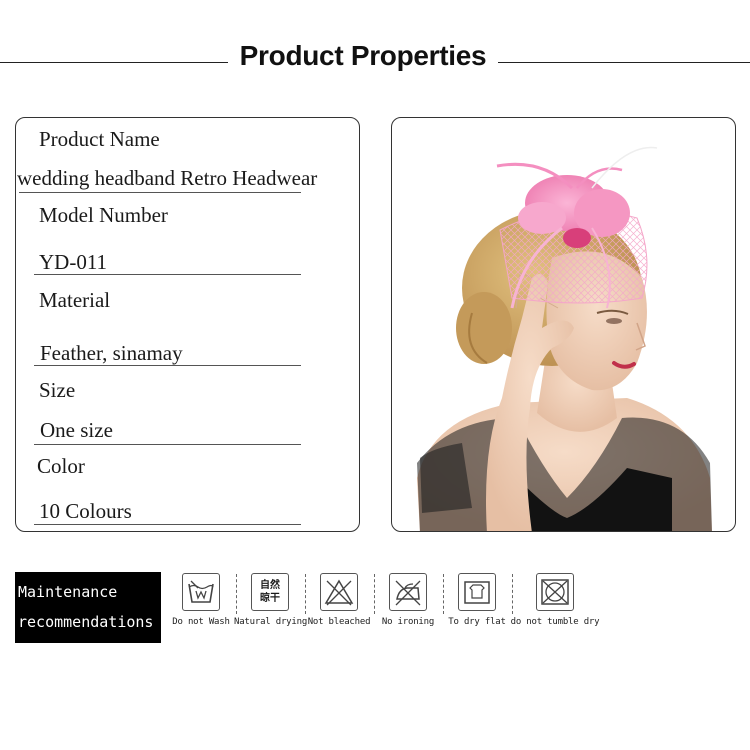 The height and width of the screenshot is (750, 750). What do you see at coordinates (61, 466) in the screenshot?
I see `color-label: Color` at bounding box center [61, 466].